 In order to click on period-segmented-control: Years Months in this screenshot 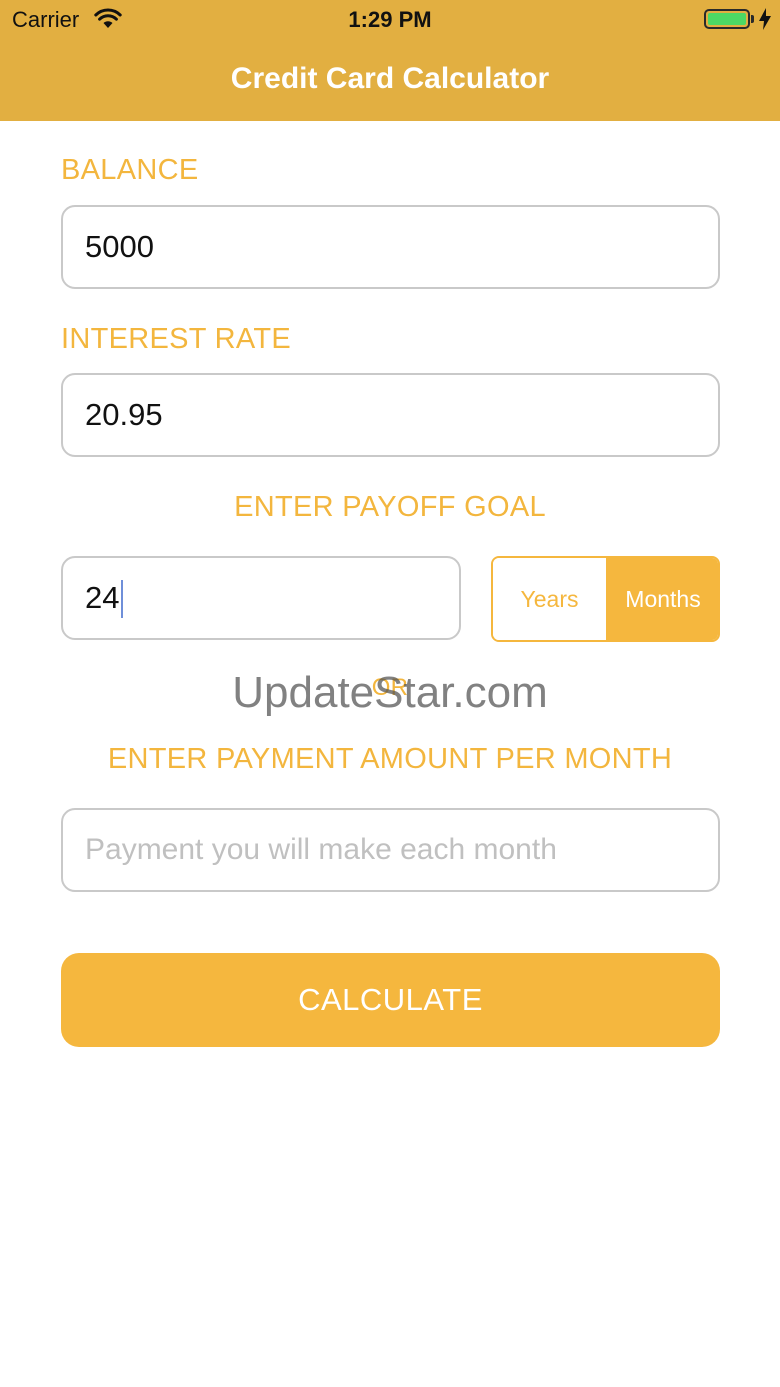, I will do `click(605, 599)`.